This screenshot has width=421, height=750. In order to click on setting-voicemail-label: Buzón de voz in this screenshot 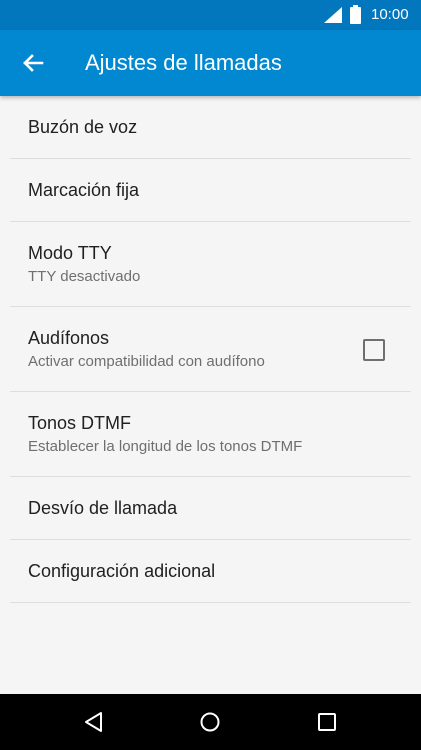, I will do `click(83, 127)`.